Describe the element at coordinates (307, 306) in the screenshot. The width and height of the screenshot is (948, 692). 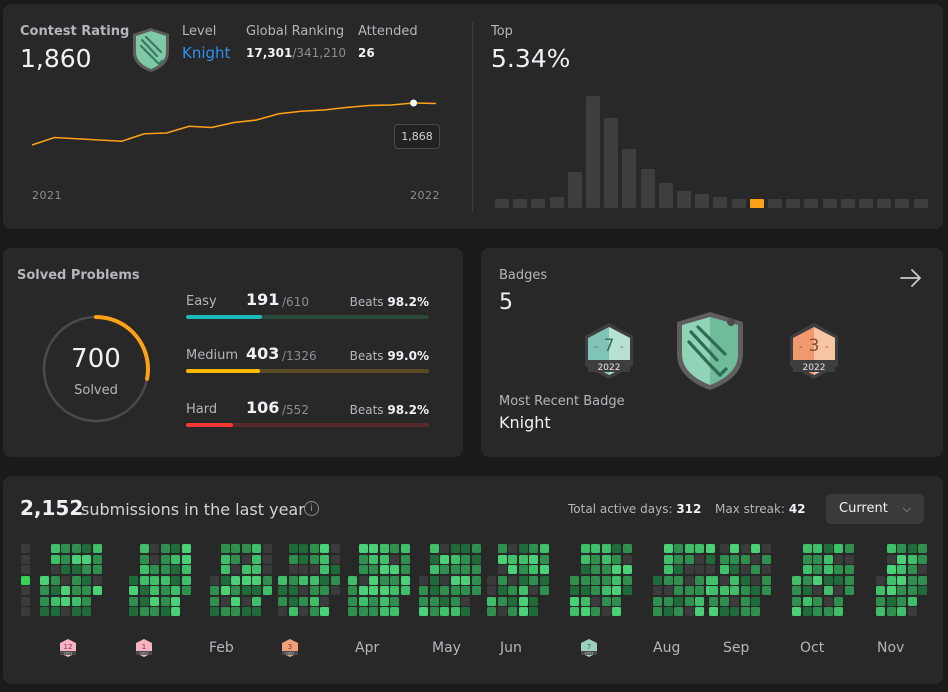
I see `difficulty-row-easy: Easy 191/610 Beats 98.2%` at that location.